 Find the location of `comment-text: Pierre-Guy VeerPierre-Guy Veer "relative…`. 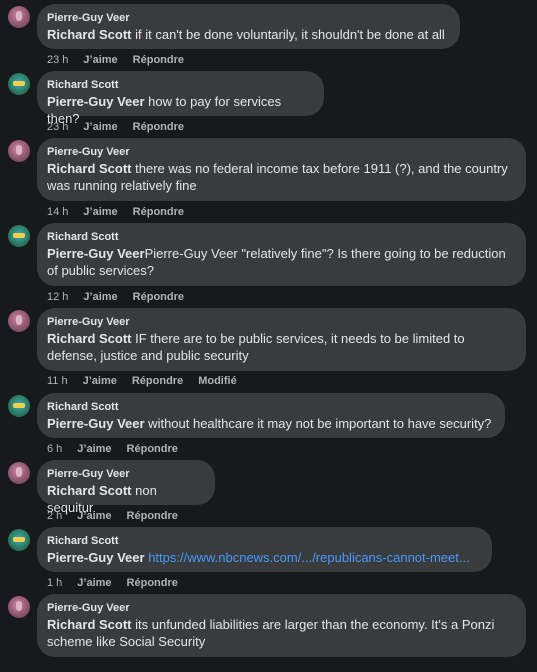

comment-text: Pierre-Guy VeerPierre-Guy Veer "relative… is located at coordinates (280, 262).